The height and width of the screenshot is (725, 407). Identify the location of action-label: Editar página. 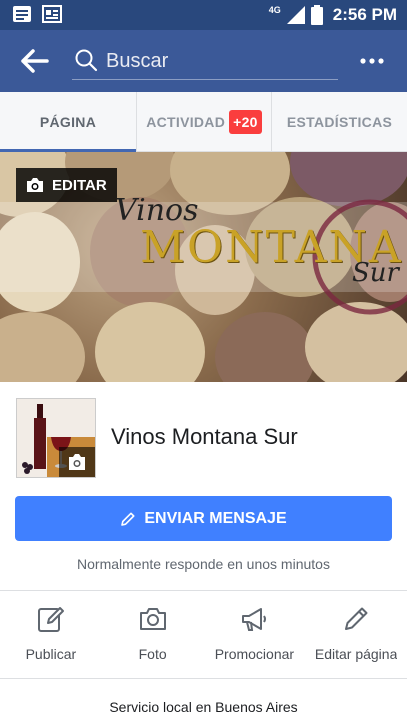
(356, 654).